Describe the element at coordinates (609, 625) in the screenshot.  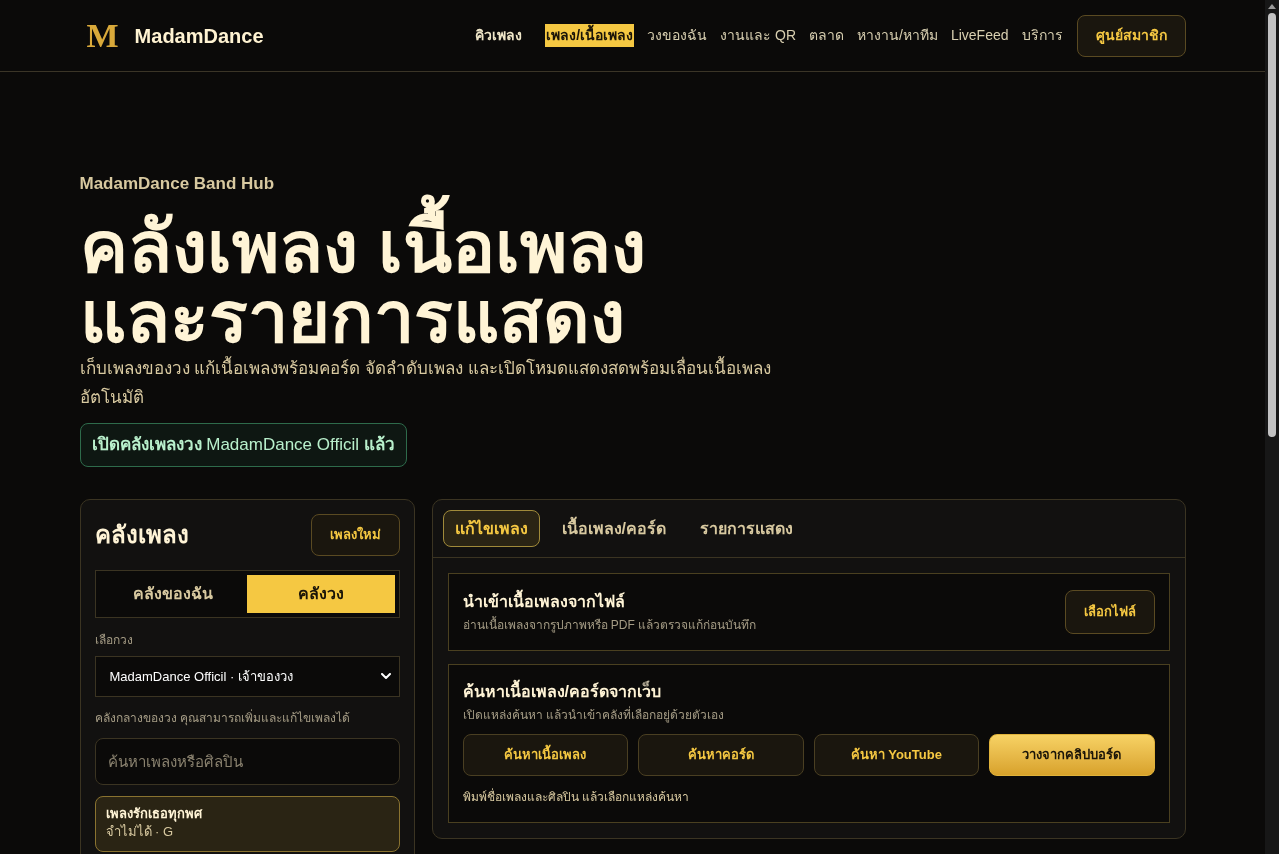
I see `import-description: อ่านเนื้อเพลงจากรูปภาพหรือ PDF แล้วตรวจแก้ก่อนบันทึก` at that location.